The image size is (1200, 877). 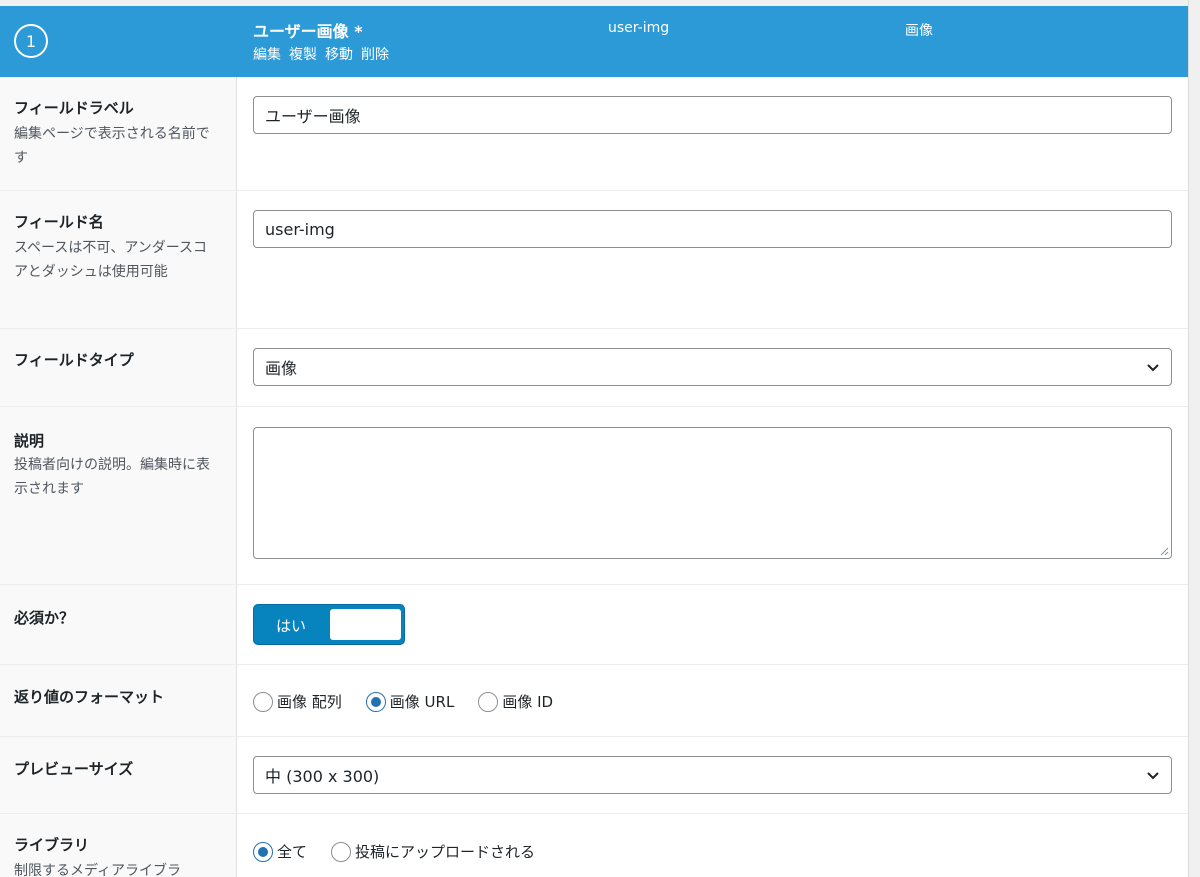 I want to click on preview-size-select: 中 (300 x 300), so click(x=712, y=775).